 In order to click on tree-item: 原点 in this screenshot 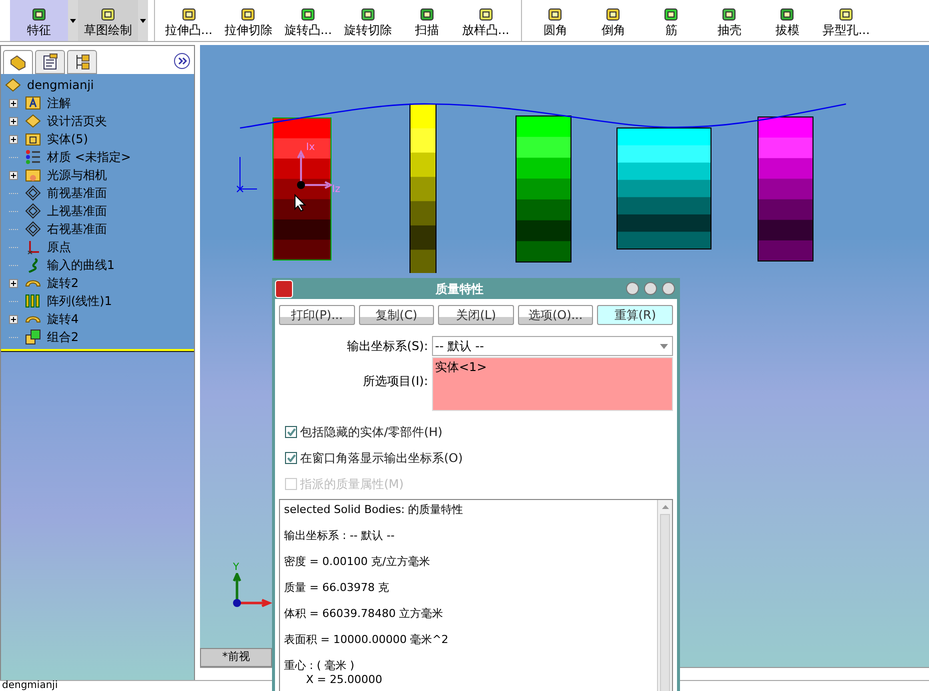, I will do `click(59, 247)`.